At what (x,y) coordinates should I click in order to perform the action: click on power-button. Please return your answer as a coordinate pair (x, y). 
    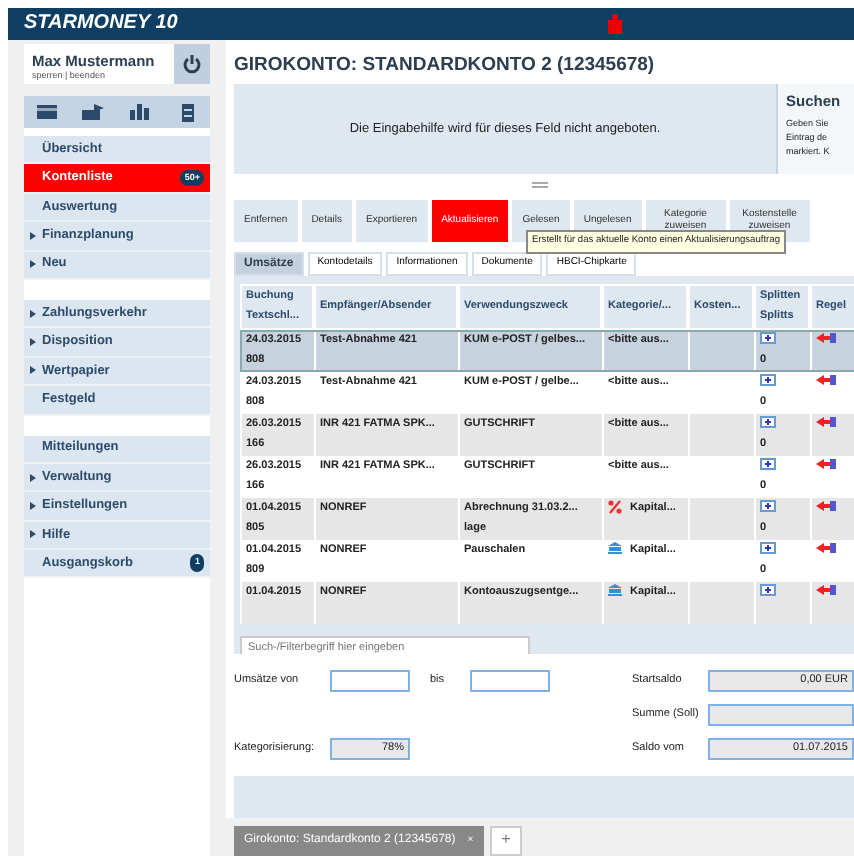
    Looking at the image, I should click on (192, 64).